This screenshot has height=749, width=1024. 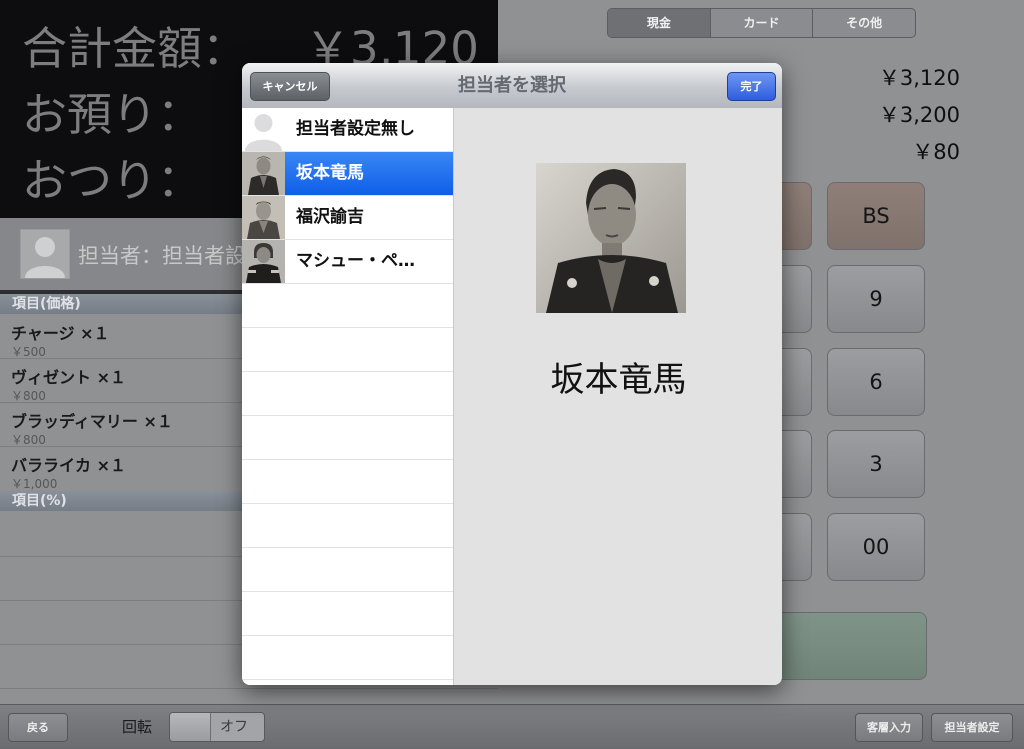 What do you see at coordinates (217, 727) in the screenshot?
I see `rotate-toggle: オフ` at bounding box center [217, 727].